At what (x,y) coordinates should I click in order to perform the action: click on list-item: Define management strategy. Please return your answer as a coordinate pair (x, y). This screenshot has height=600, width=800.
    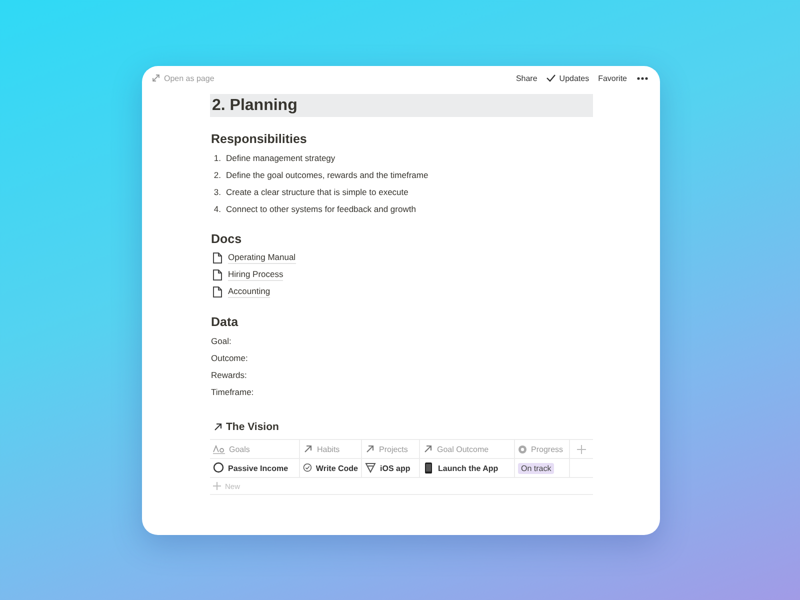
    Looking at the image, I should click on (281, 157).